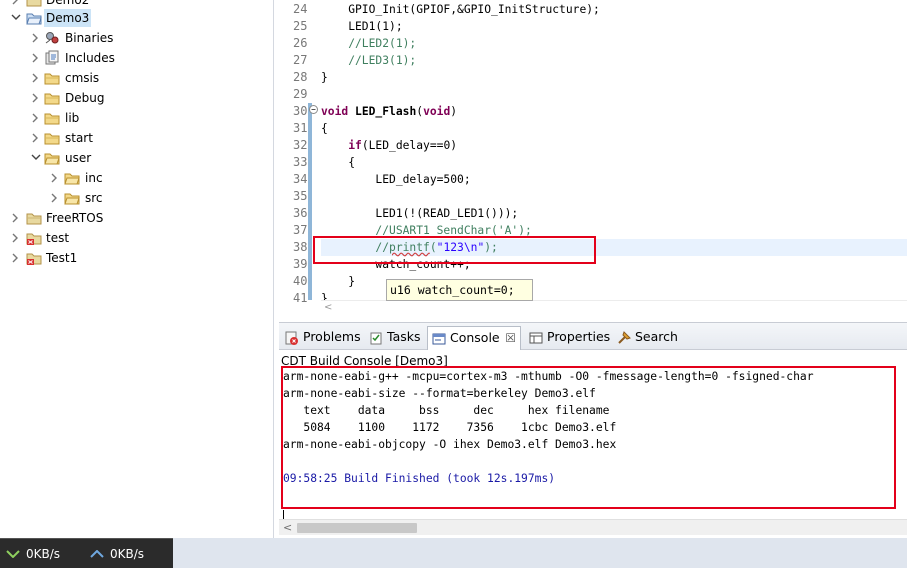 The width and height of the screenshot is (907, 568). What do you see at coordinates (136, 58) in the screenshot?
I see `tree-item-includes: Includes` at bounding box center [136, 58].